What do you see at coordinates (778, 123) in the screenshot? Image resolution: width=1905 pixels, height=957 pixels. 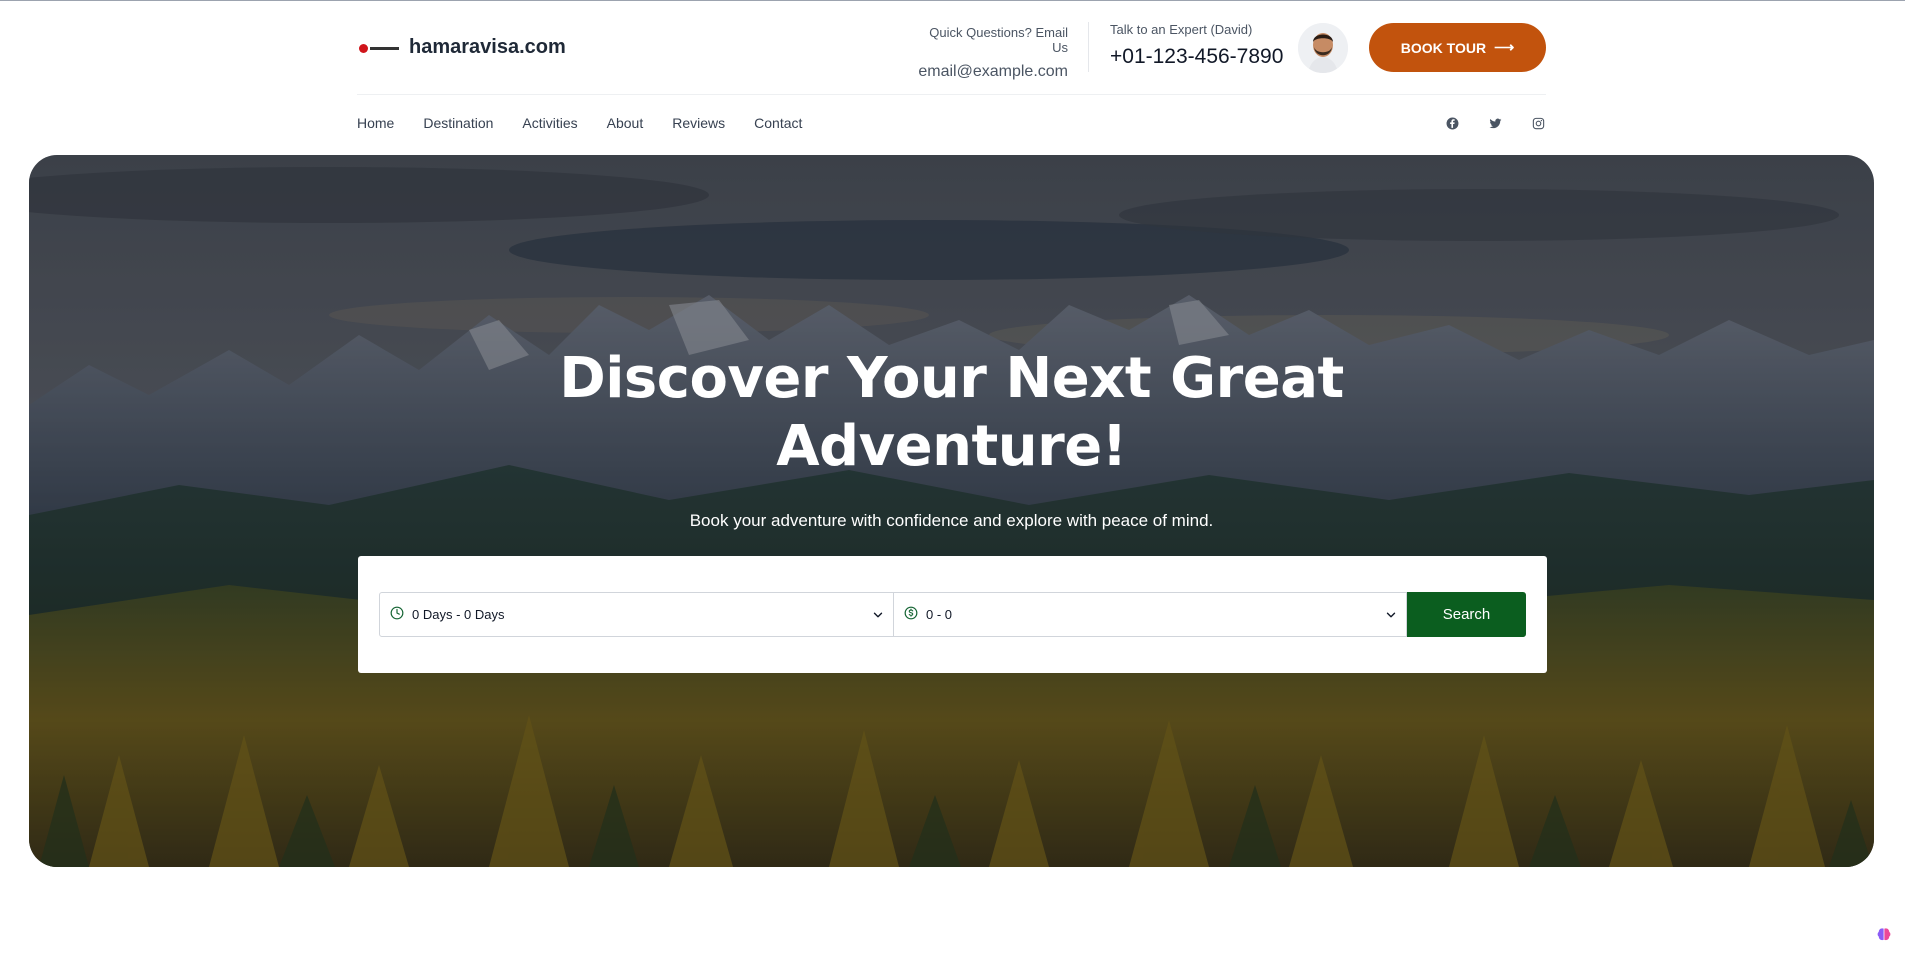 I see `nav-item-contact: Contact` at bounding box center [778, 123].